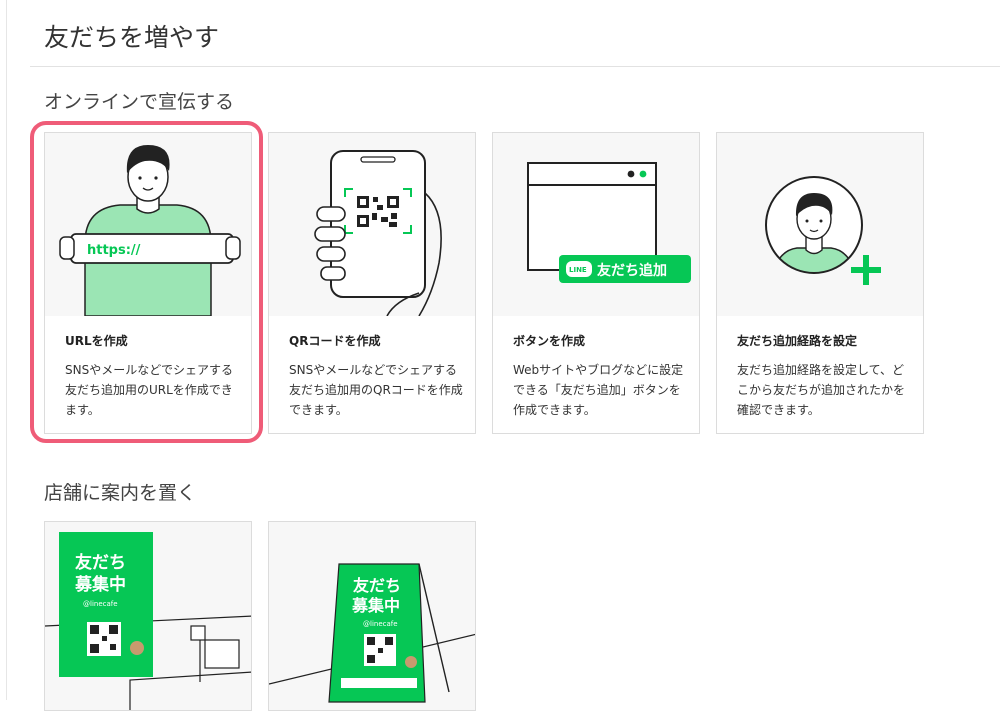 This screenshot has width=1000, height=711. I want to click on left-divider, so click(6, 350).